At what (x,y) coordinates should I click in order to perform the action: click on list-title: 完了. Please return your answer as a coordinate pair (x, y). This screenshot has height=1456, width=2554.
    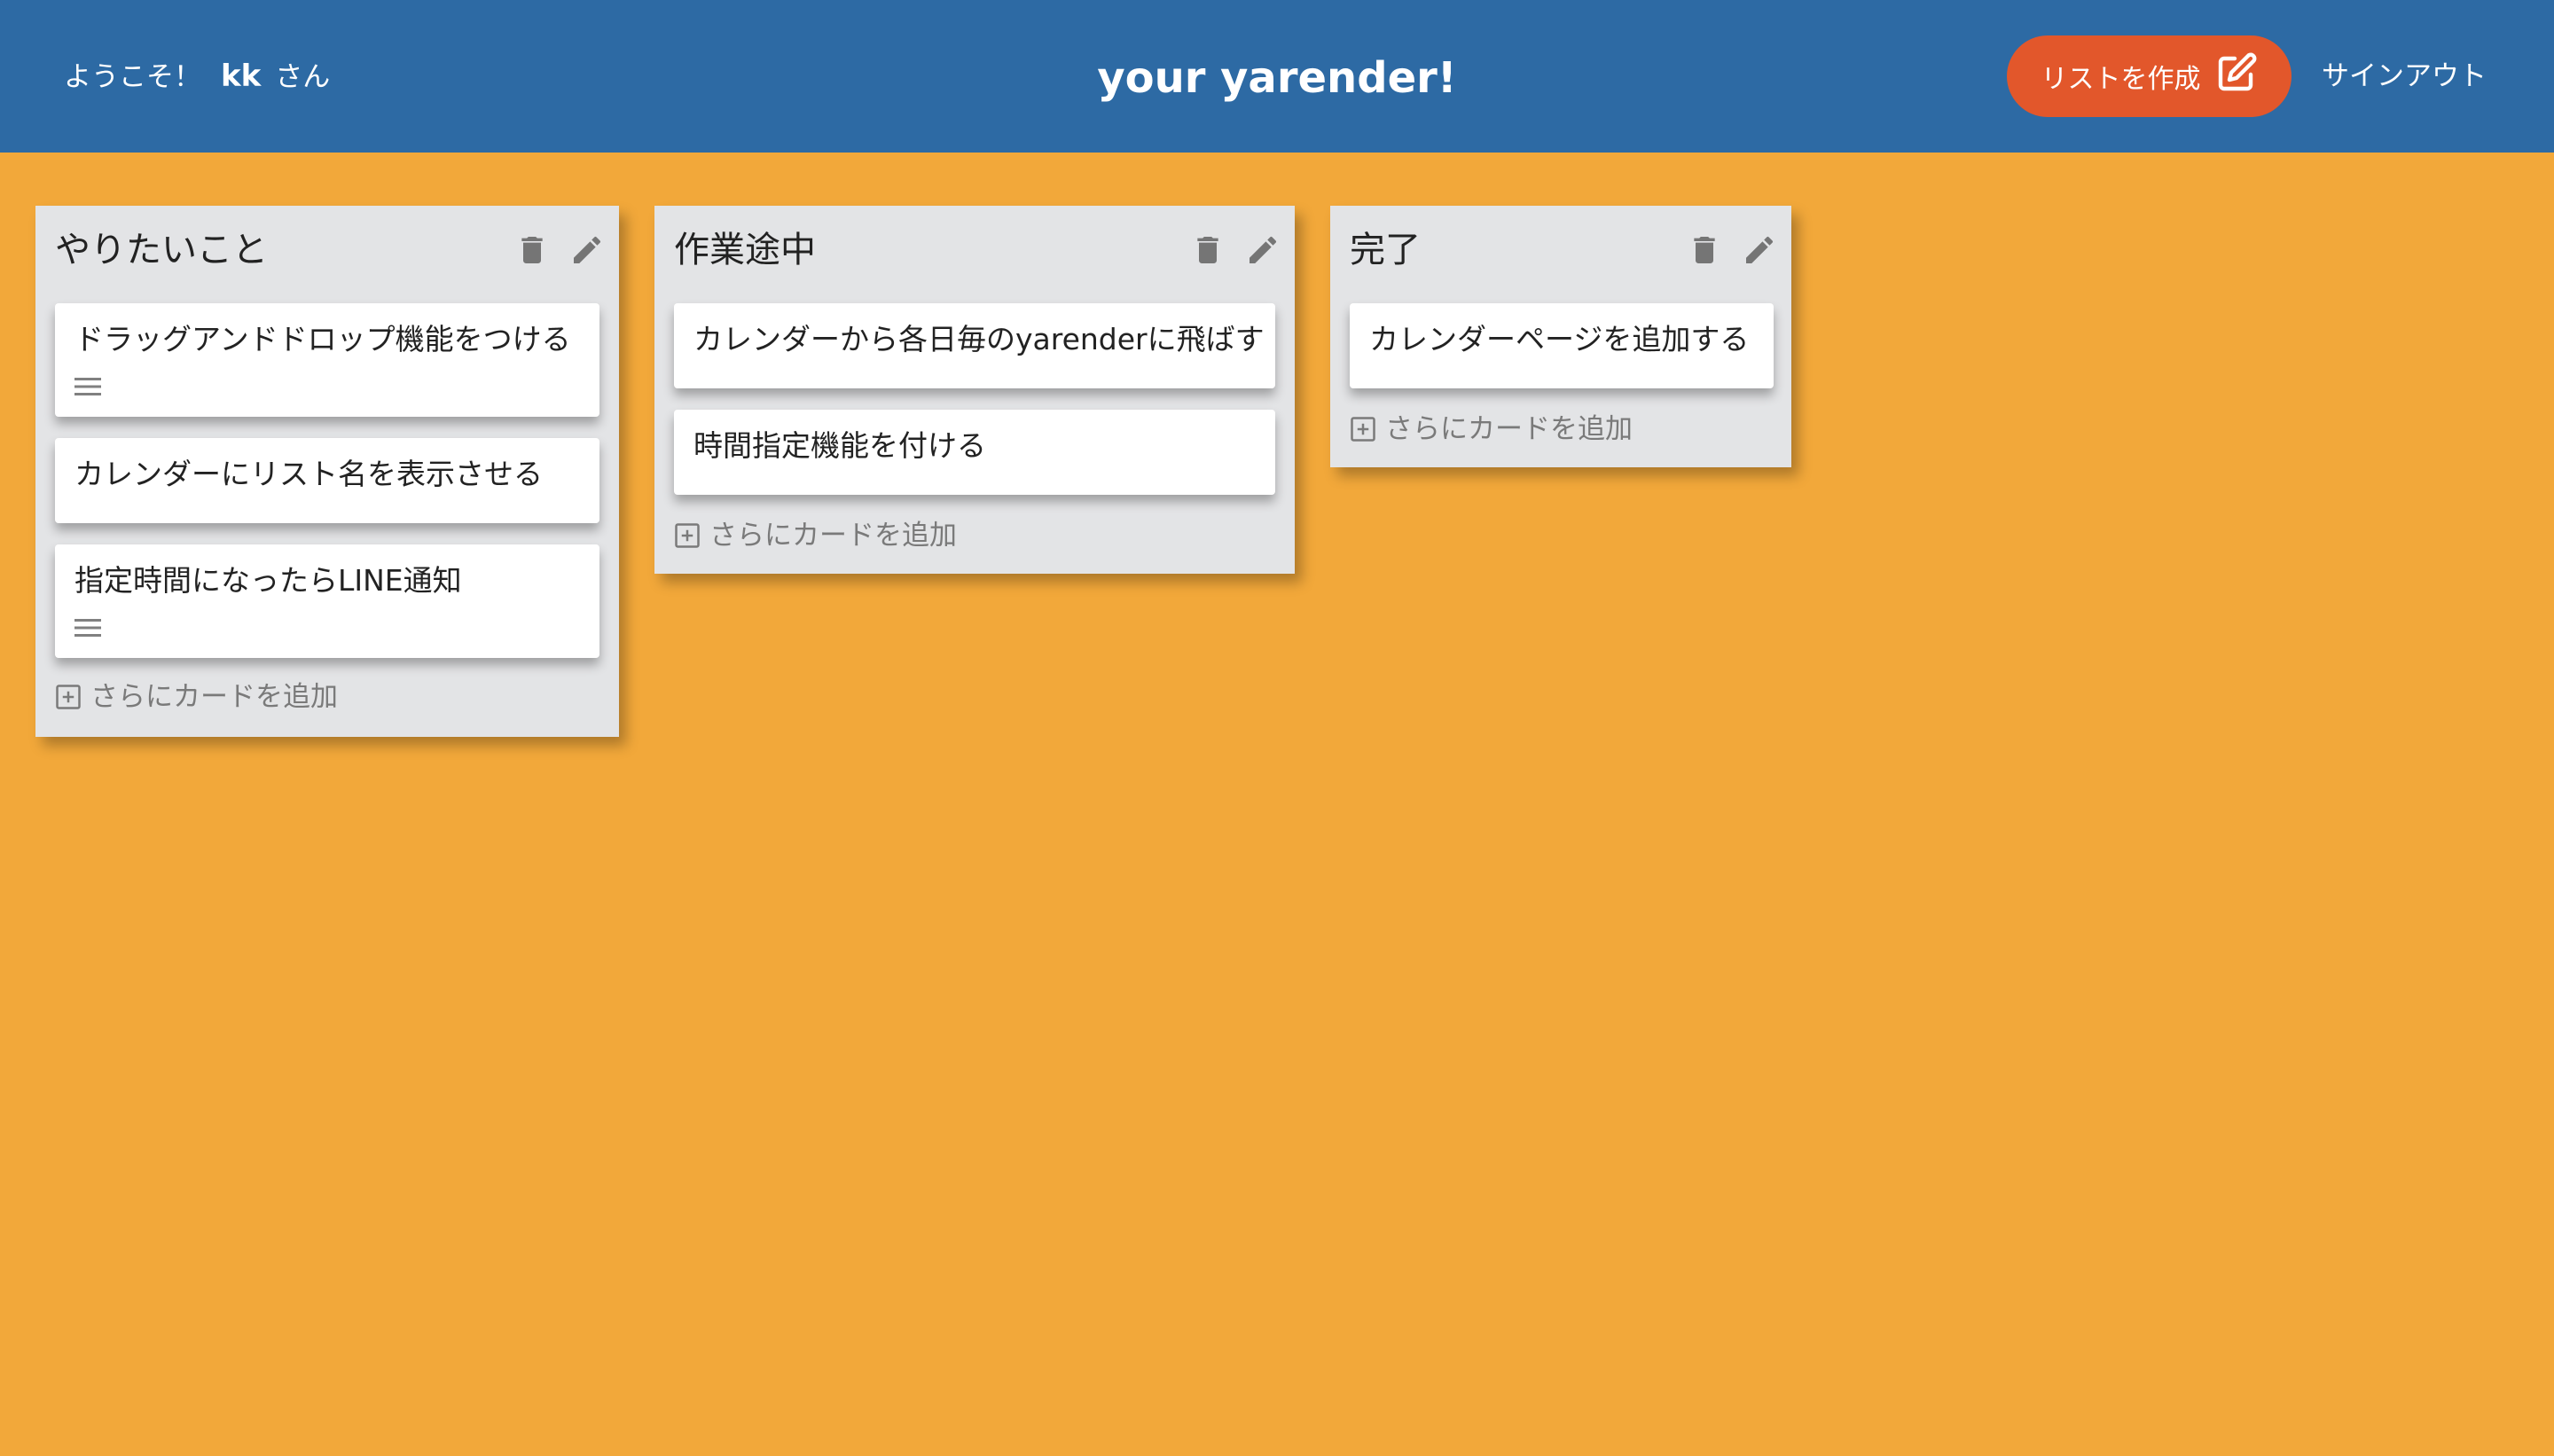
    Looking at the image, I should click on (1385, 250).